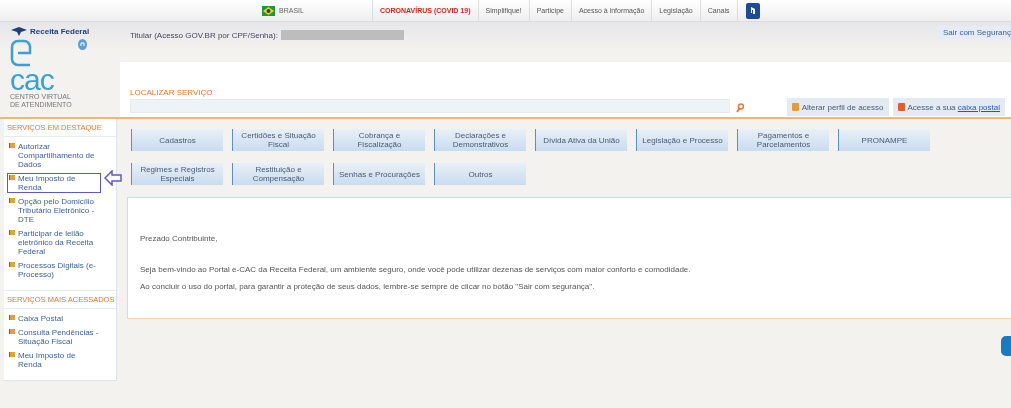 The width and height of the screenshot is (1011, 408). Describe the element at coordinates (60, 31) in the screenshot. I see `agency-name: Receita Federal` at that location.